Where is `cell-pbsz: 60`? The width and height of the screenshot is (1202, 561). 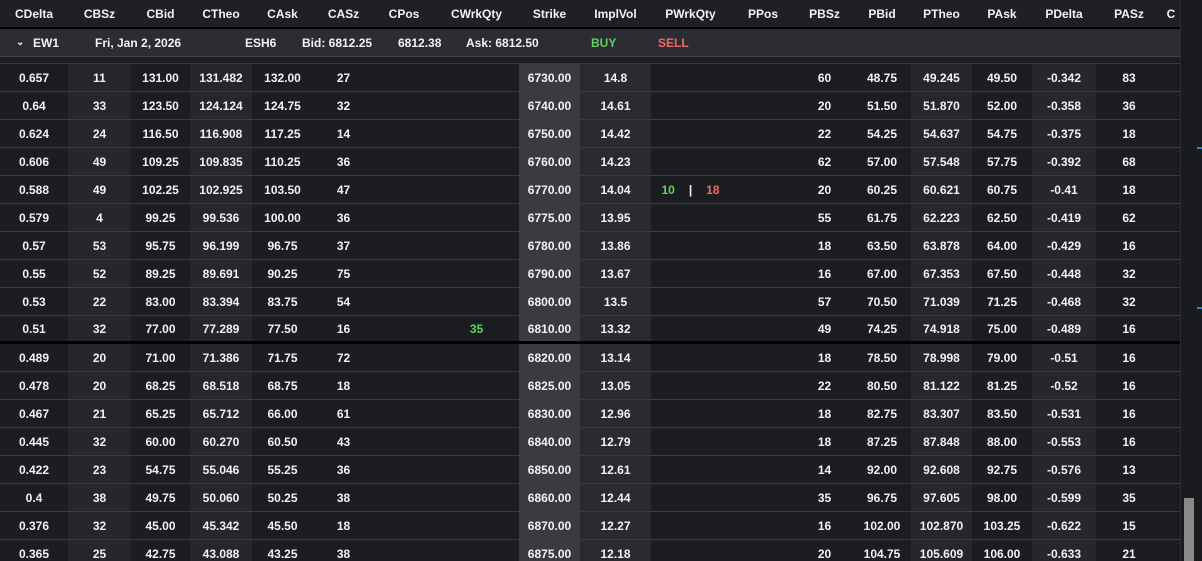
cell-pbsz: 60 is located at coordinates (824, 77).